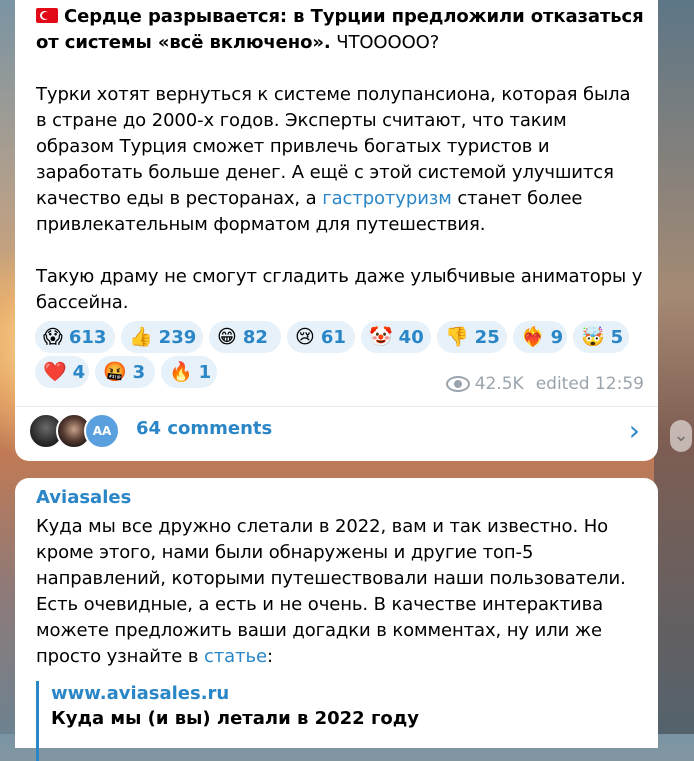 Image resolution: width=694 pixels, height=761 pixels. What do you see at coordinates (141, 337) in the screenshot?
I see `reaction-emoji: 👍` at bounding box center [141, 337].